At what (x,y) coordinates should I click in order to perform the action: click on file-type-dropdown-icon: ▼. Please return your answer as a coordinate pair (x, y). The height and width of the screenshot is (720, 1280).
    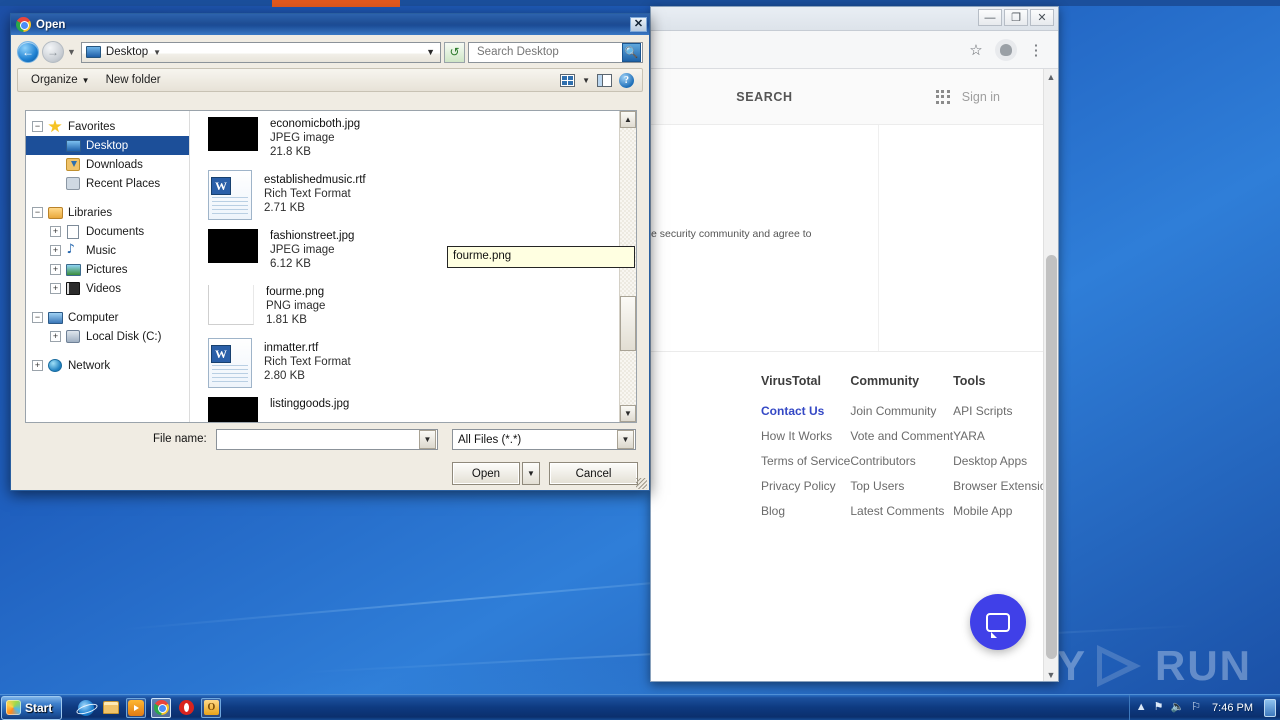
    Looking at the image, I should click on (625, 439).